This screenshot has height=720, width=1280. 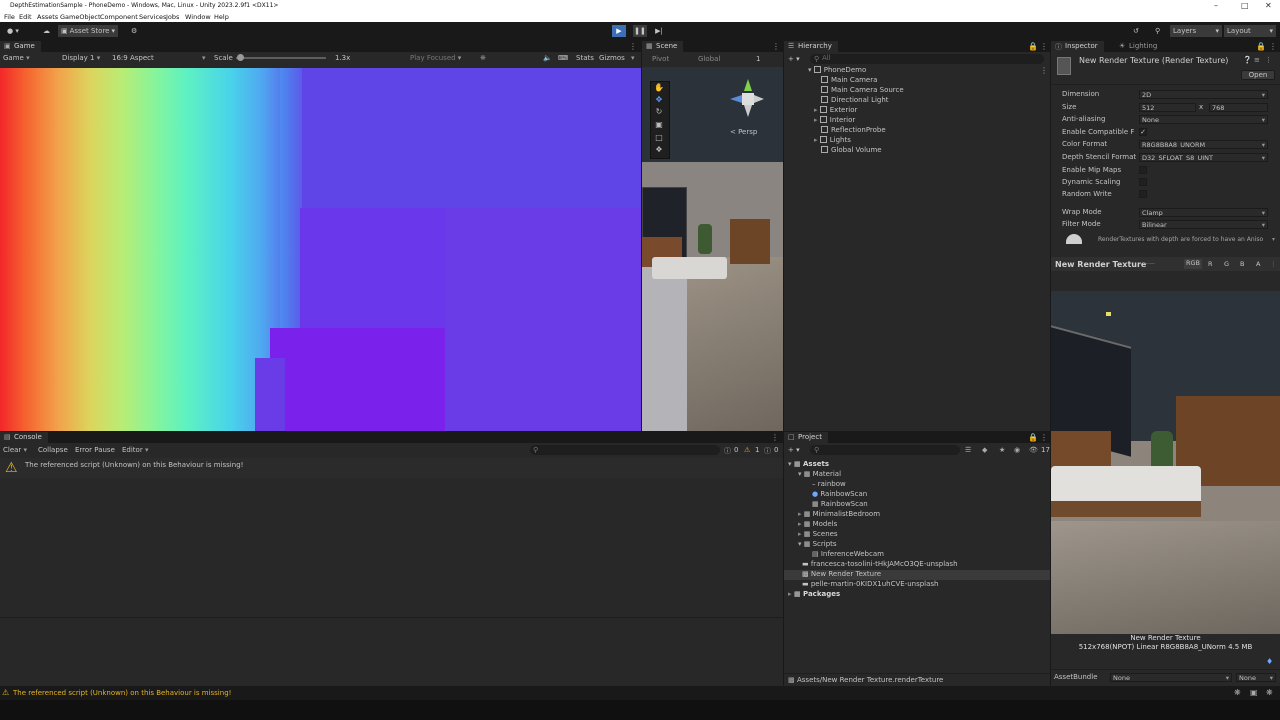 I want to click on error-pause-button: Error Pause, so click(x=95, y=450).